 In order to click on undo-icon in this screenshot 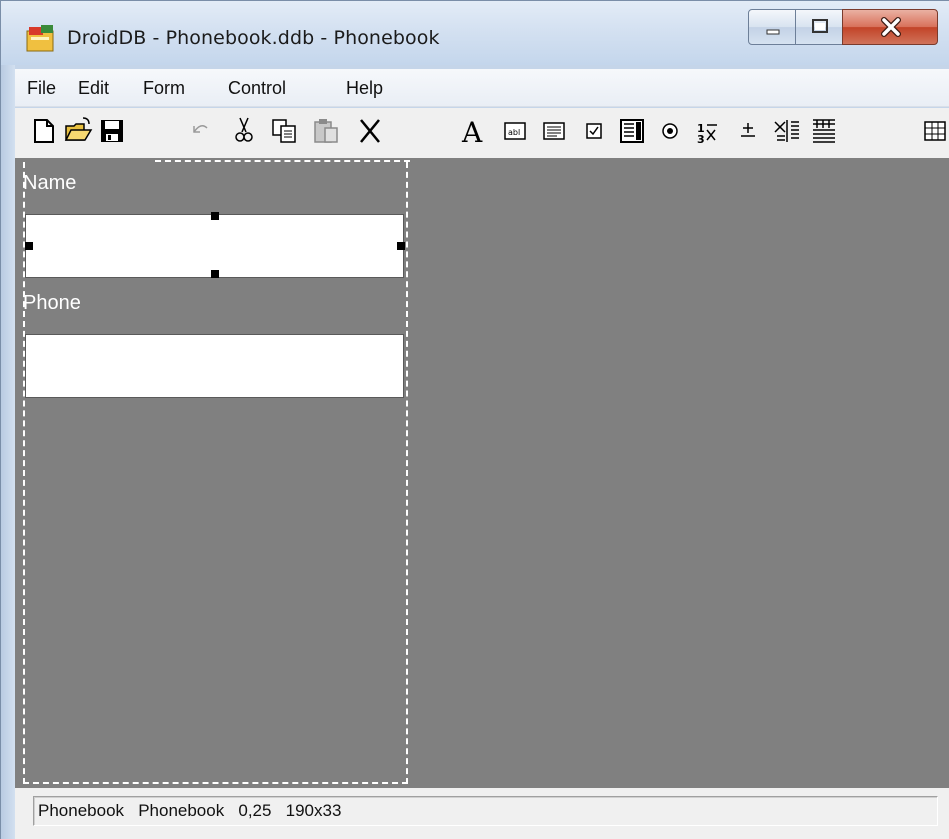, I will do `click(200, 129)`.